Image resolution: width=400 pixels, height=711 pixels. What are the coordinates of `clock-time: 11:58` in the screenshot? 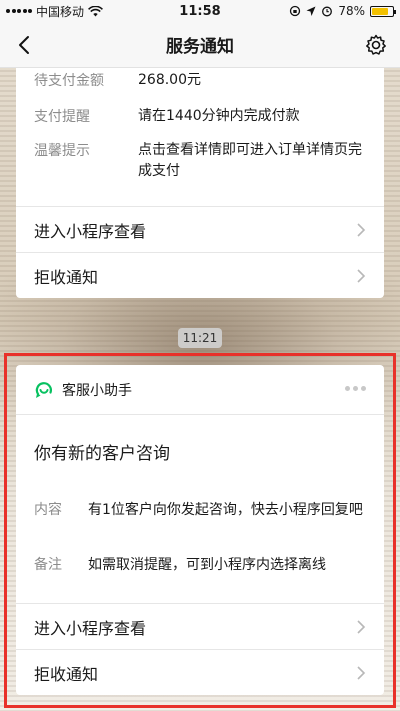 It's located at (200, 11).